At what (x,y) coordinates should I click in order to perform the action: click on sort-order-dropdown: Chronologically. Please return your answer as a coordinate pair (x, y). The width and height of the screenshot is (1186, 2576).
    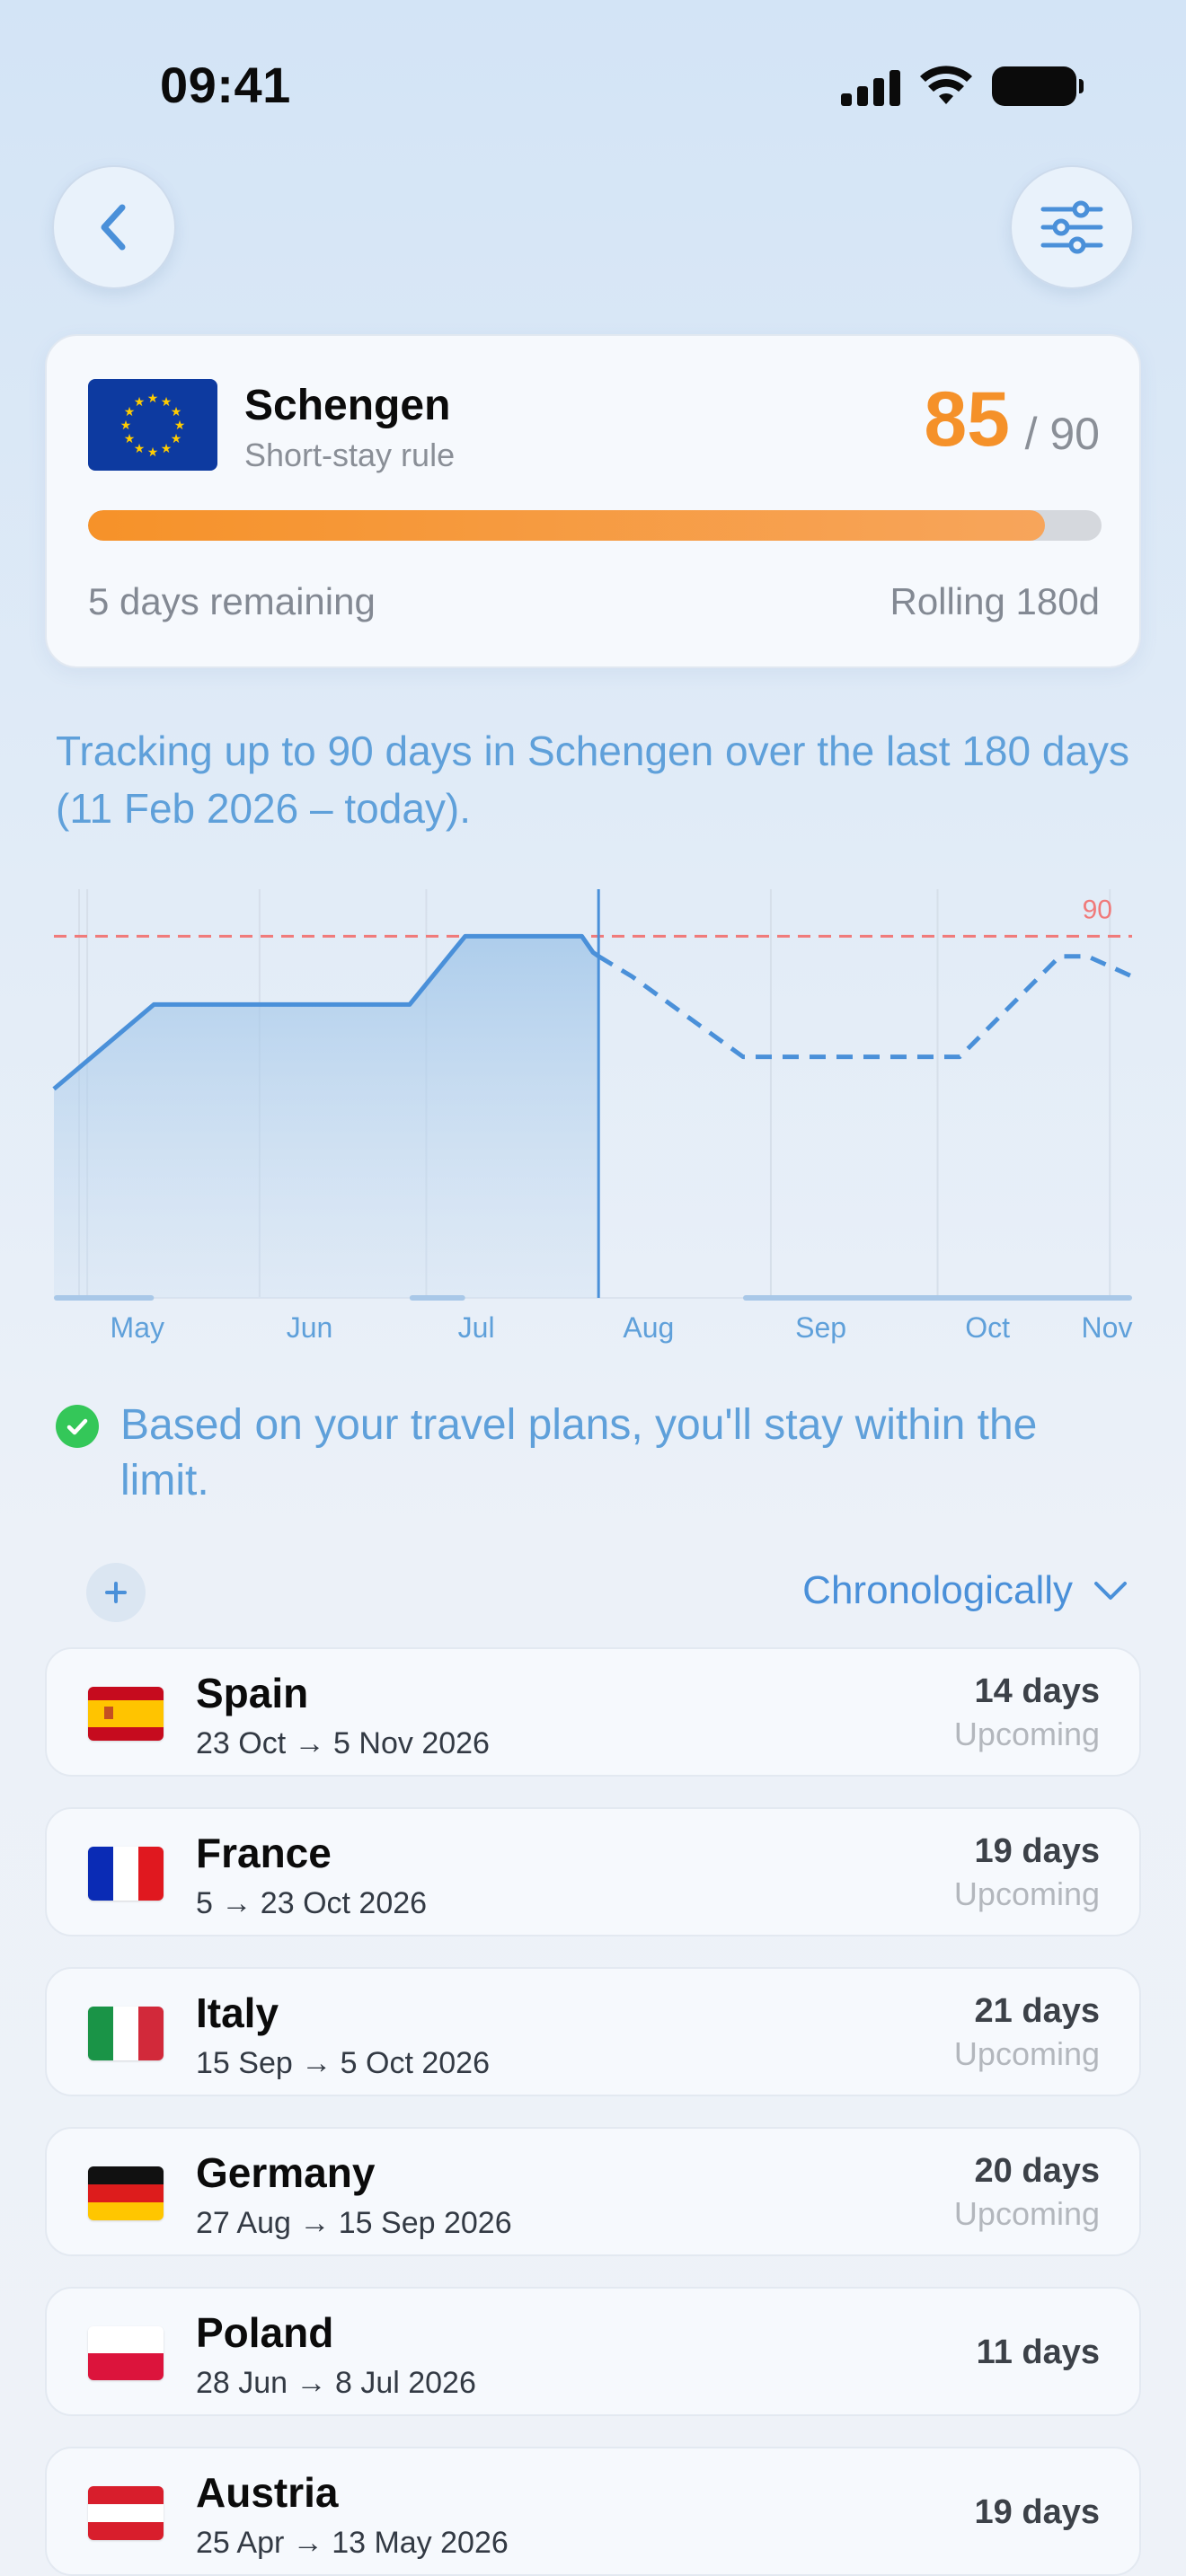
    Looking at the image, I should click on (965, 1590).